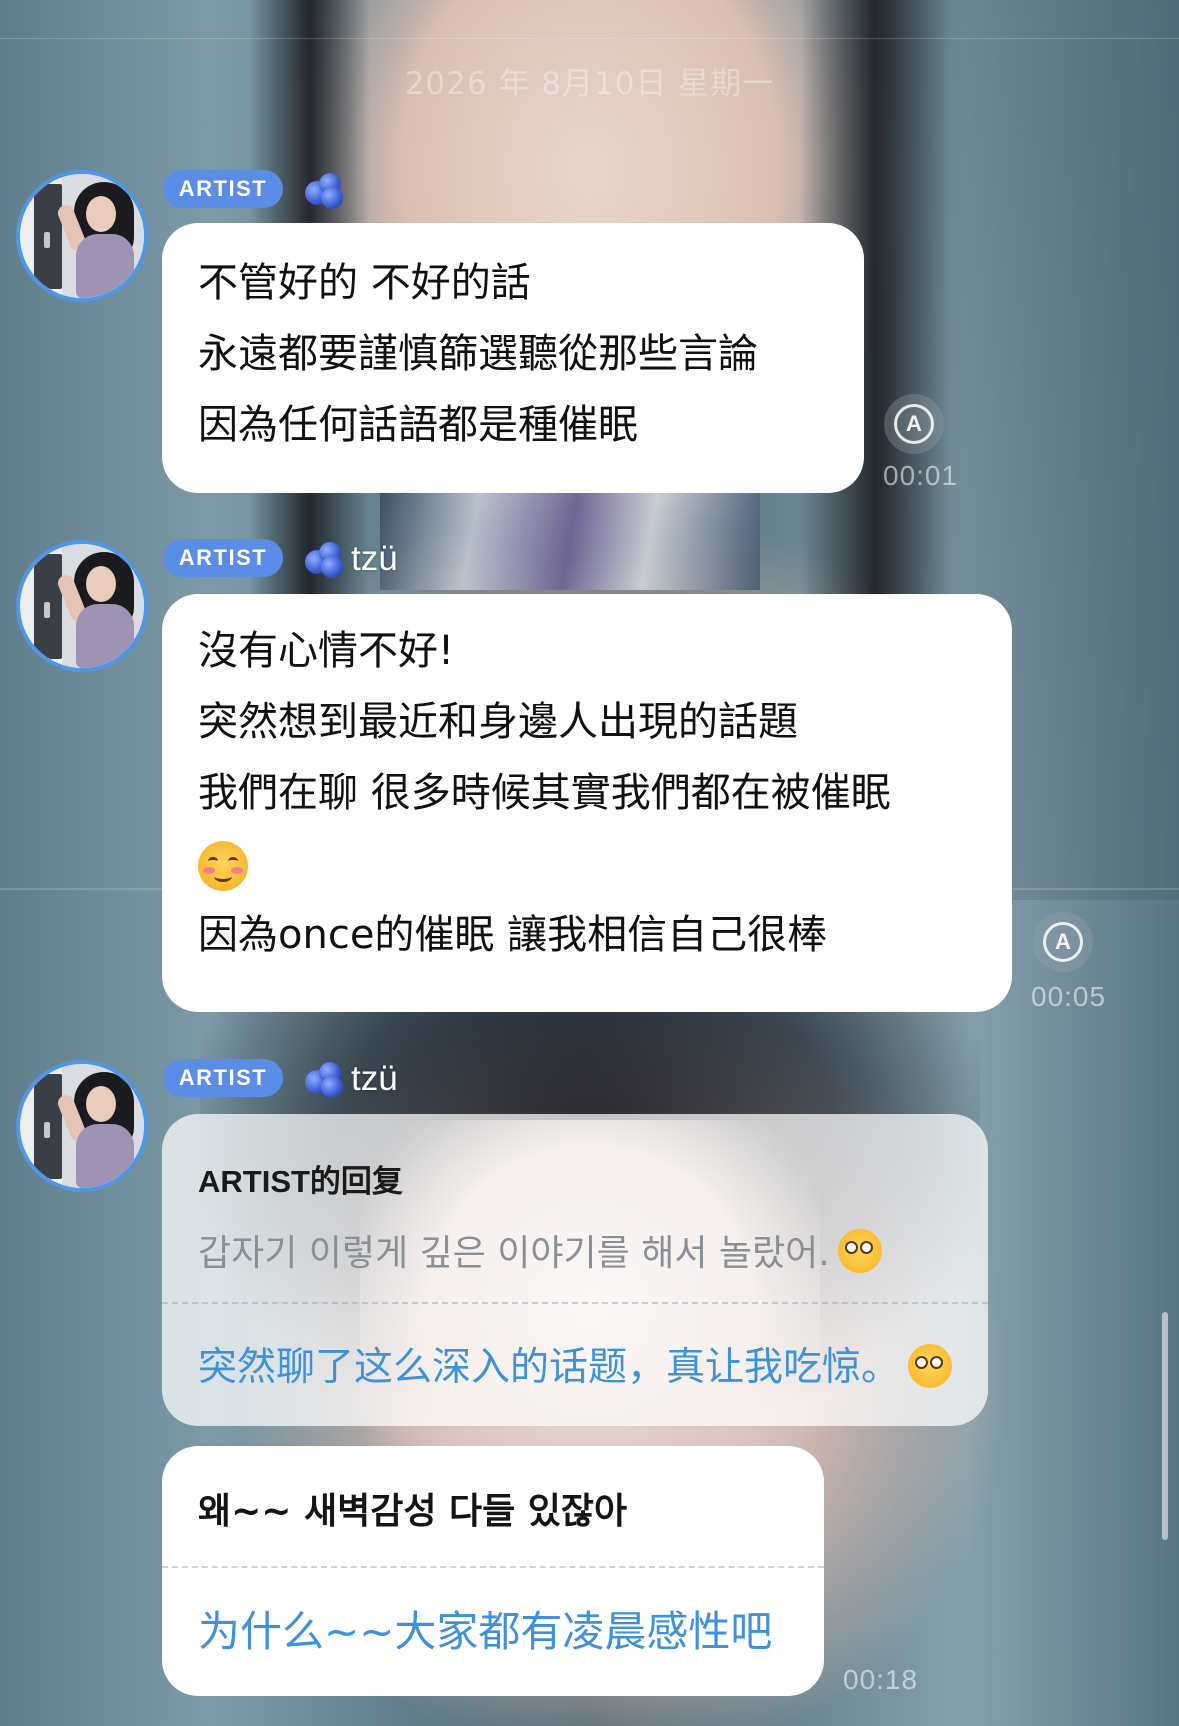 The image size is (1179, 1726). I want to click on message-line: 沒有心情不好!, so click(326, 651).